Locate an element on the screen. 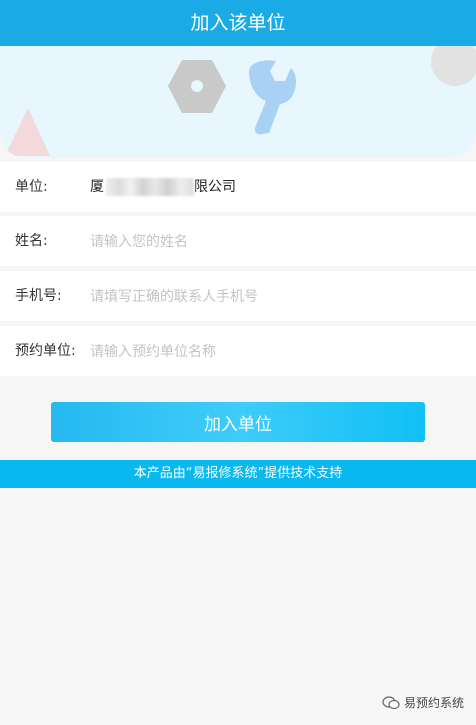 Image resolution: width=476 pixels, height=725 pixels. page-title: 加入该单位 is located at coordinates (238, 23).